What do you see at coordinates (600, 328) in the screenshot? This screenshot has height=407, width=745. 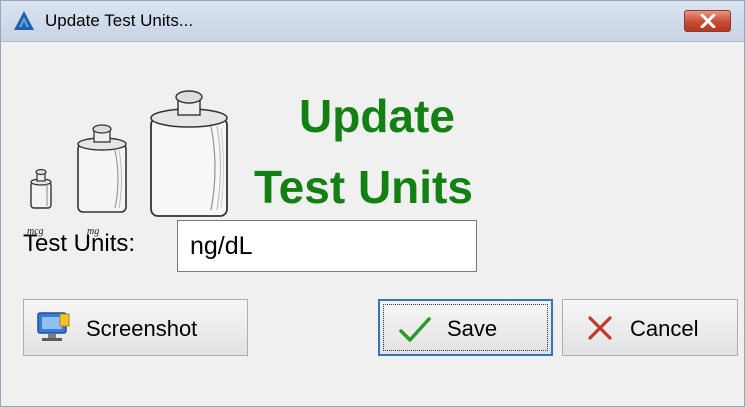 I see `x-icon` at bounding box center [600, 328].